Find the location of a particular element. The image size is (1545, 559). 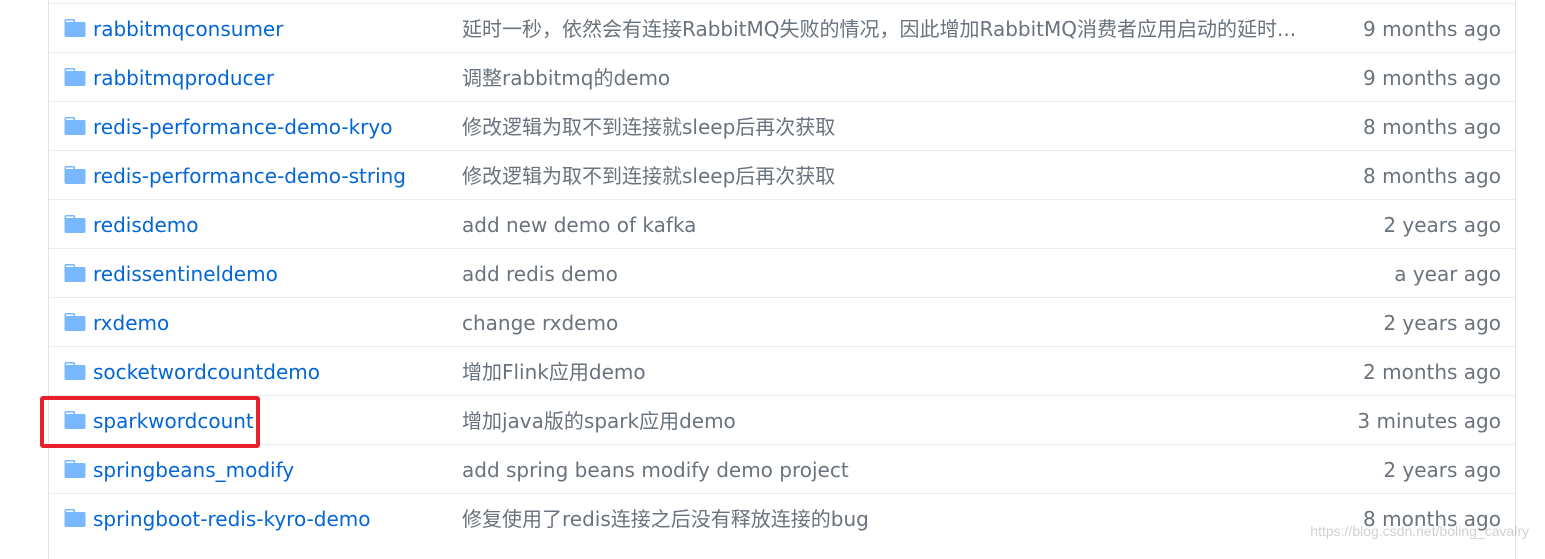

commit-message-link: 增加java版的spark应用demo is located at coordinates (893, 421).